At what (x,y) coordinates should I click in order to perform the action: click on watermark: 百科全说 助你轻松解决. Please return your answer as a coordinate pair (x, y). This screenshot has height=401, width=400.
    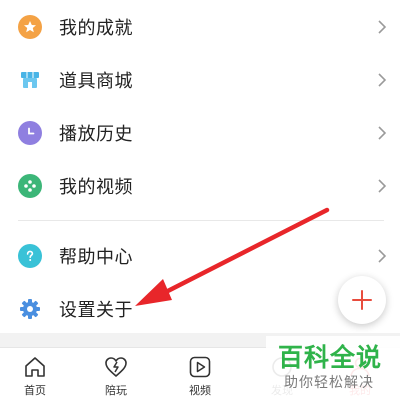
    Looking at the image, I should click on (333, 368).